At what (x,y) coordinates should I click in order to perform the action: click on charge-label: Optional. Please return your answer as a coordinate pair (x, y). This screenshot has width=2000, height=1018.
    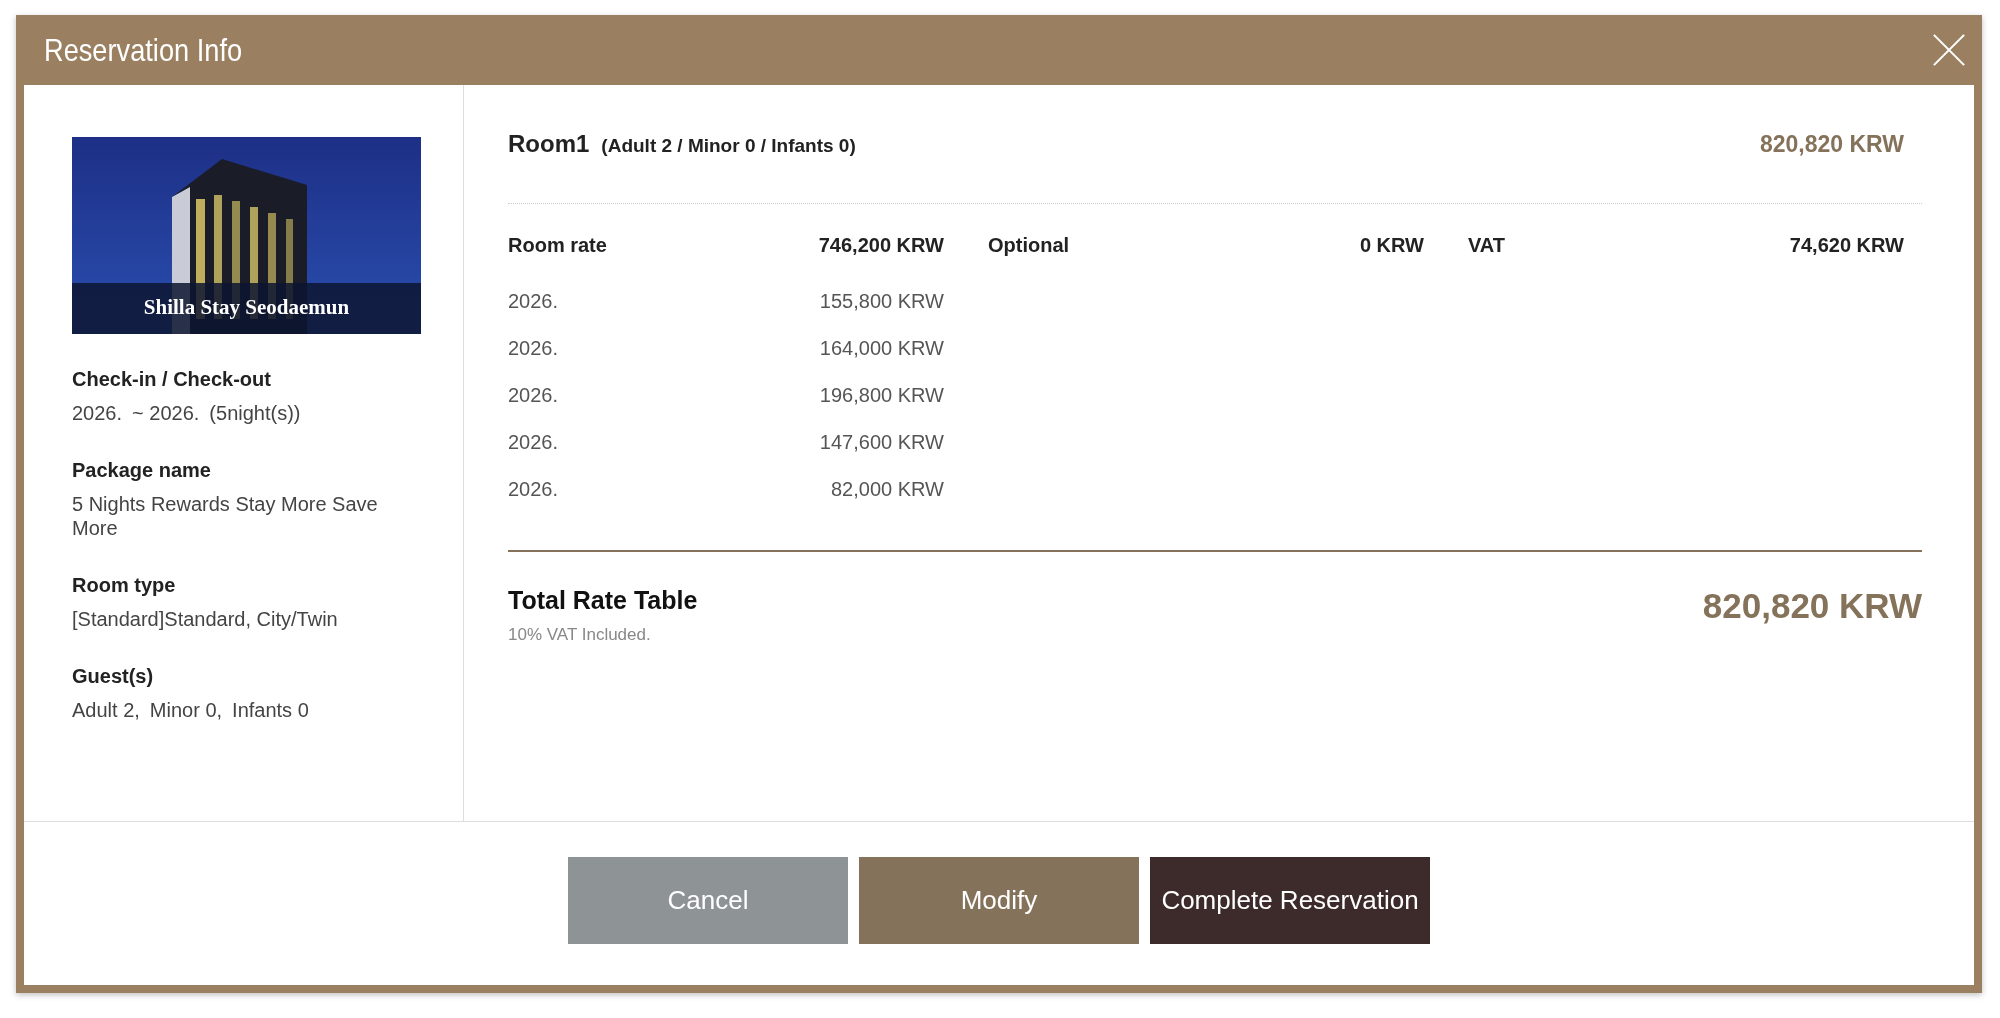
    Looking at the image, I should click on (1029, 246).